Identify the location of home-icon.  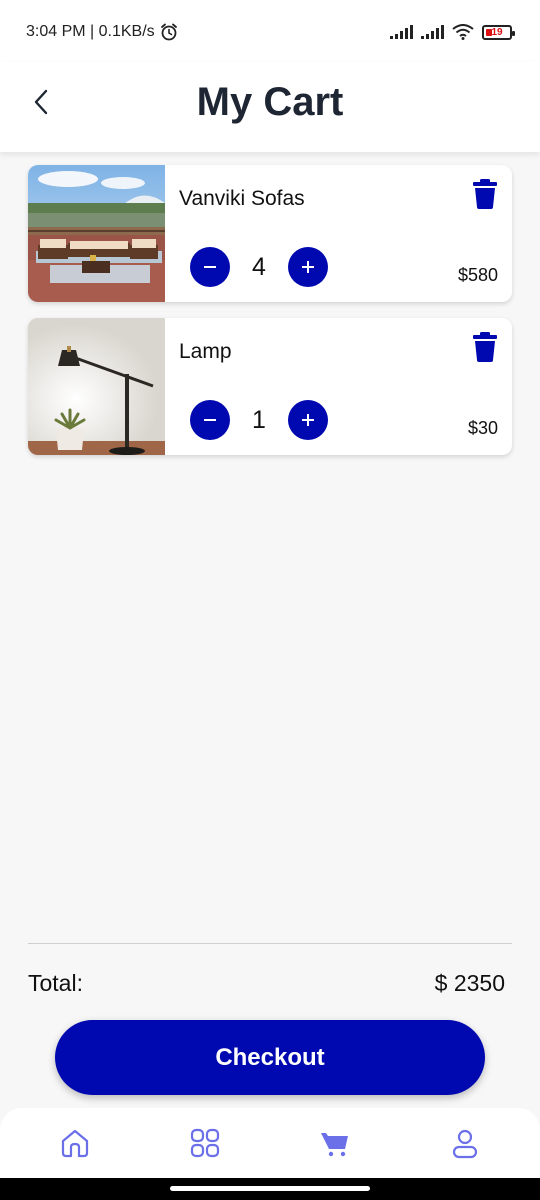
(75, 1143).